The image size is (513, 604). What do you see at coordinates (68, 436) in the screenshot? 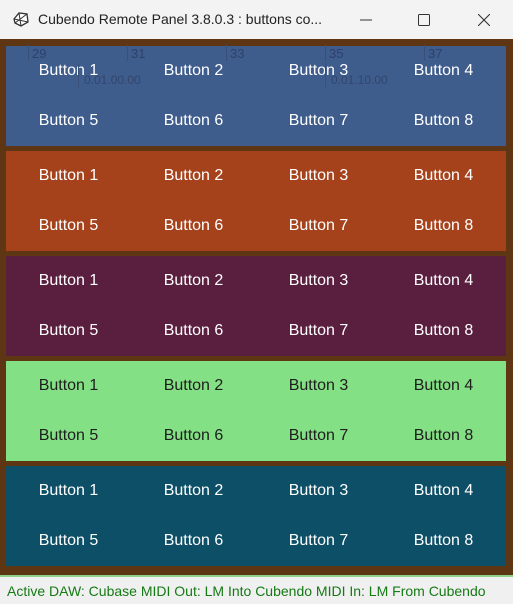
I see `group-4-button-5: Button 5` at bounding box center [68, 436].